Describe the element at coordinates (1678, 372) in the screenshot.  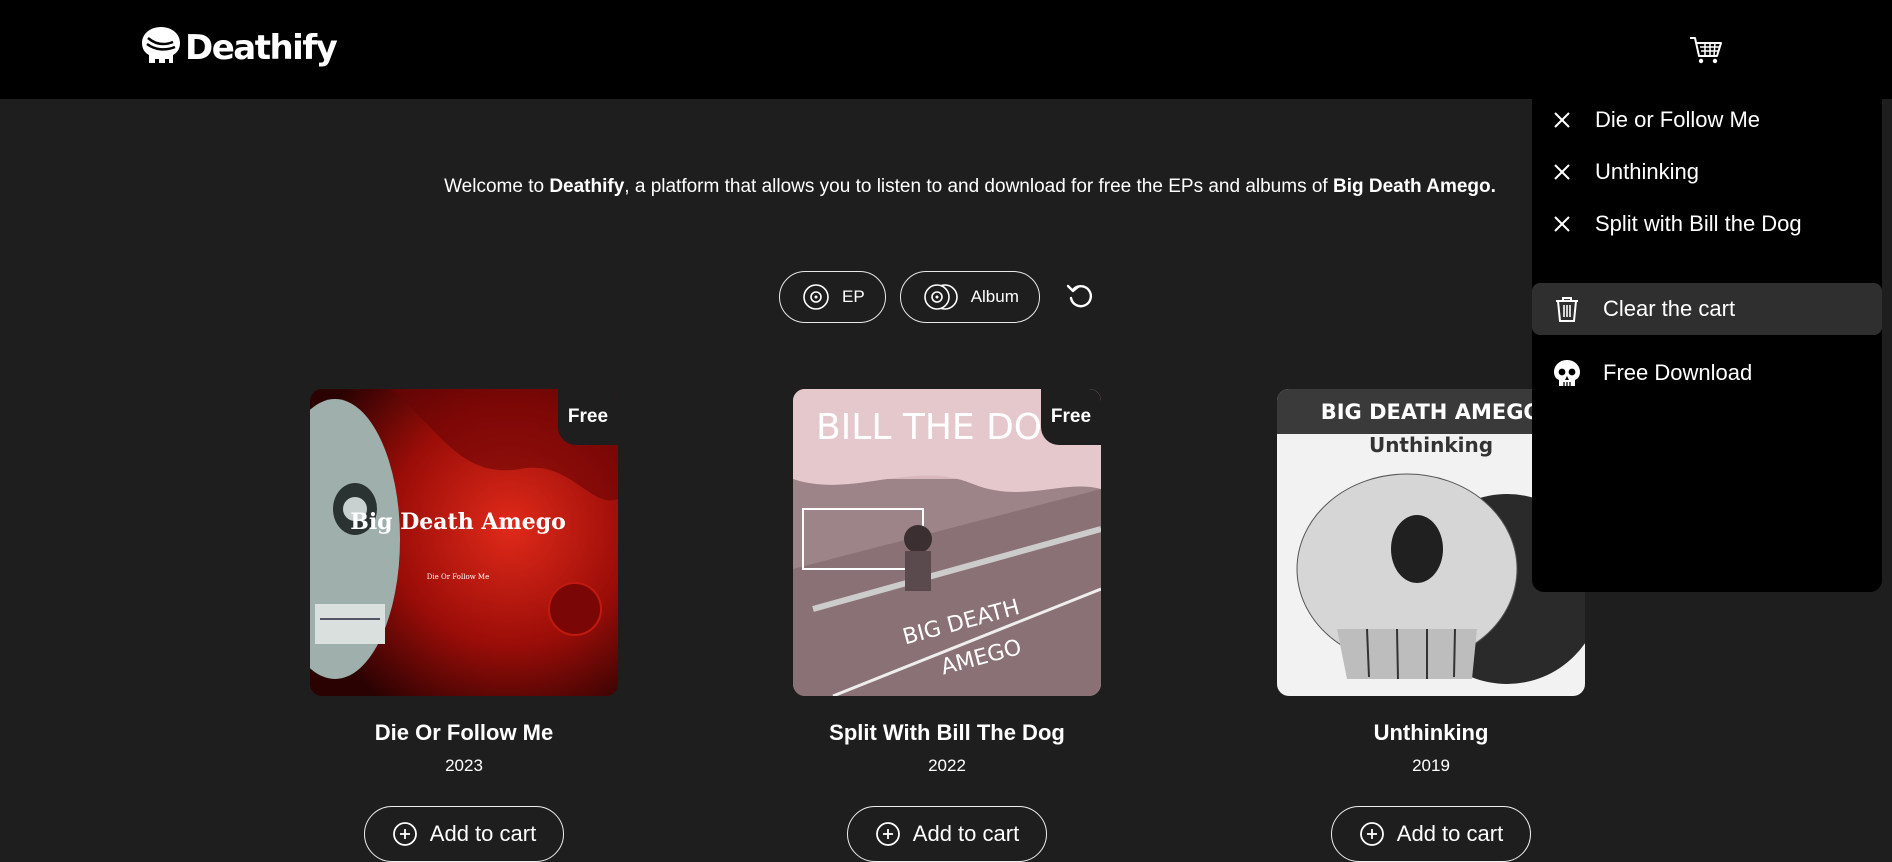
I see `free-download-label: Free Download` at that location.